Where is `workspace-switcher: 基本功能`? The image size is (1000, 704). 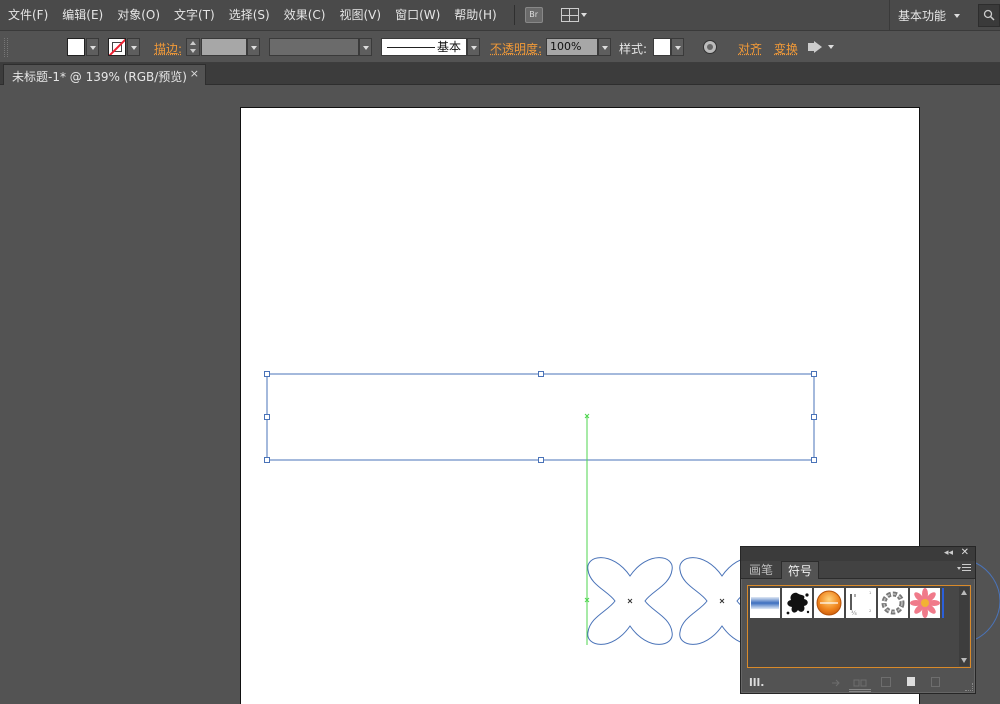
workspace-switcher: 基本功能 is located at coordinates (928, 15).